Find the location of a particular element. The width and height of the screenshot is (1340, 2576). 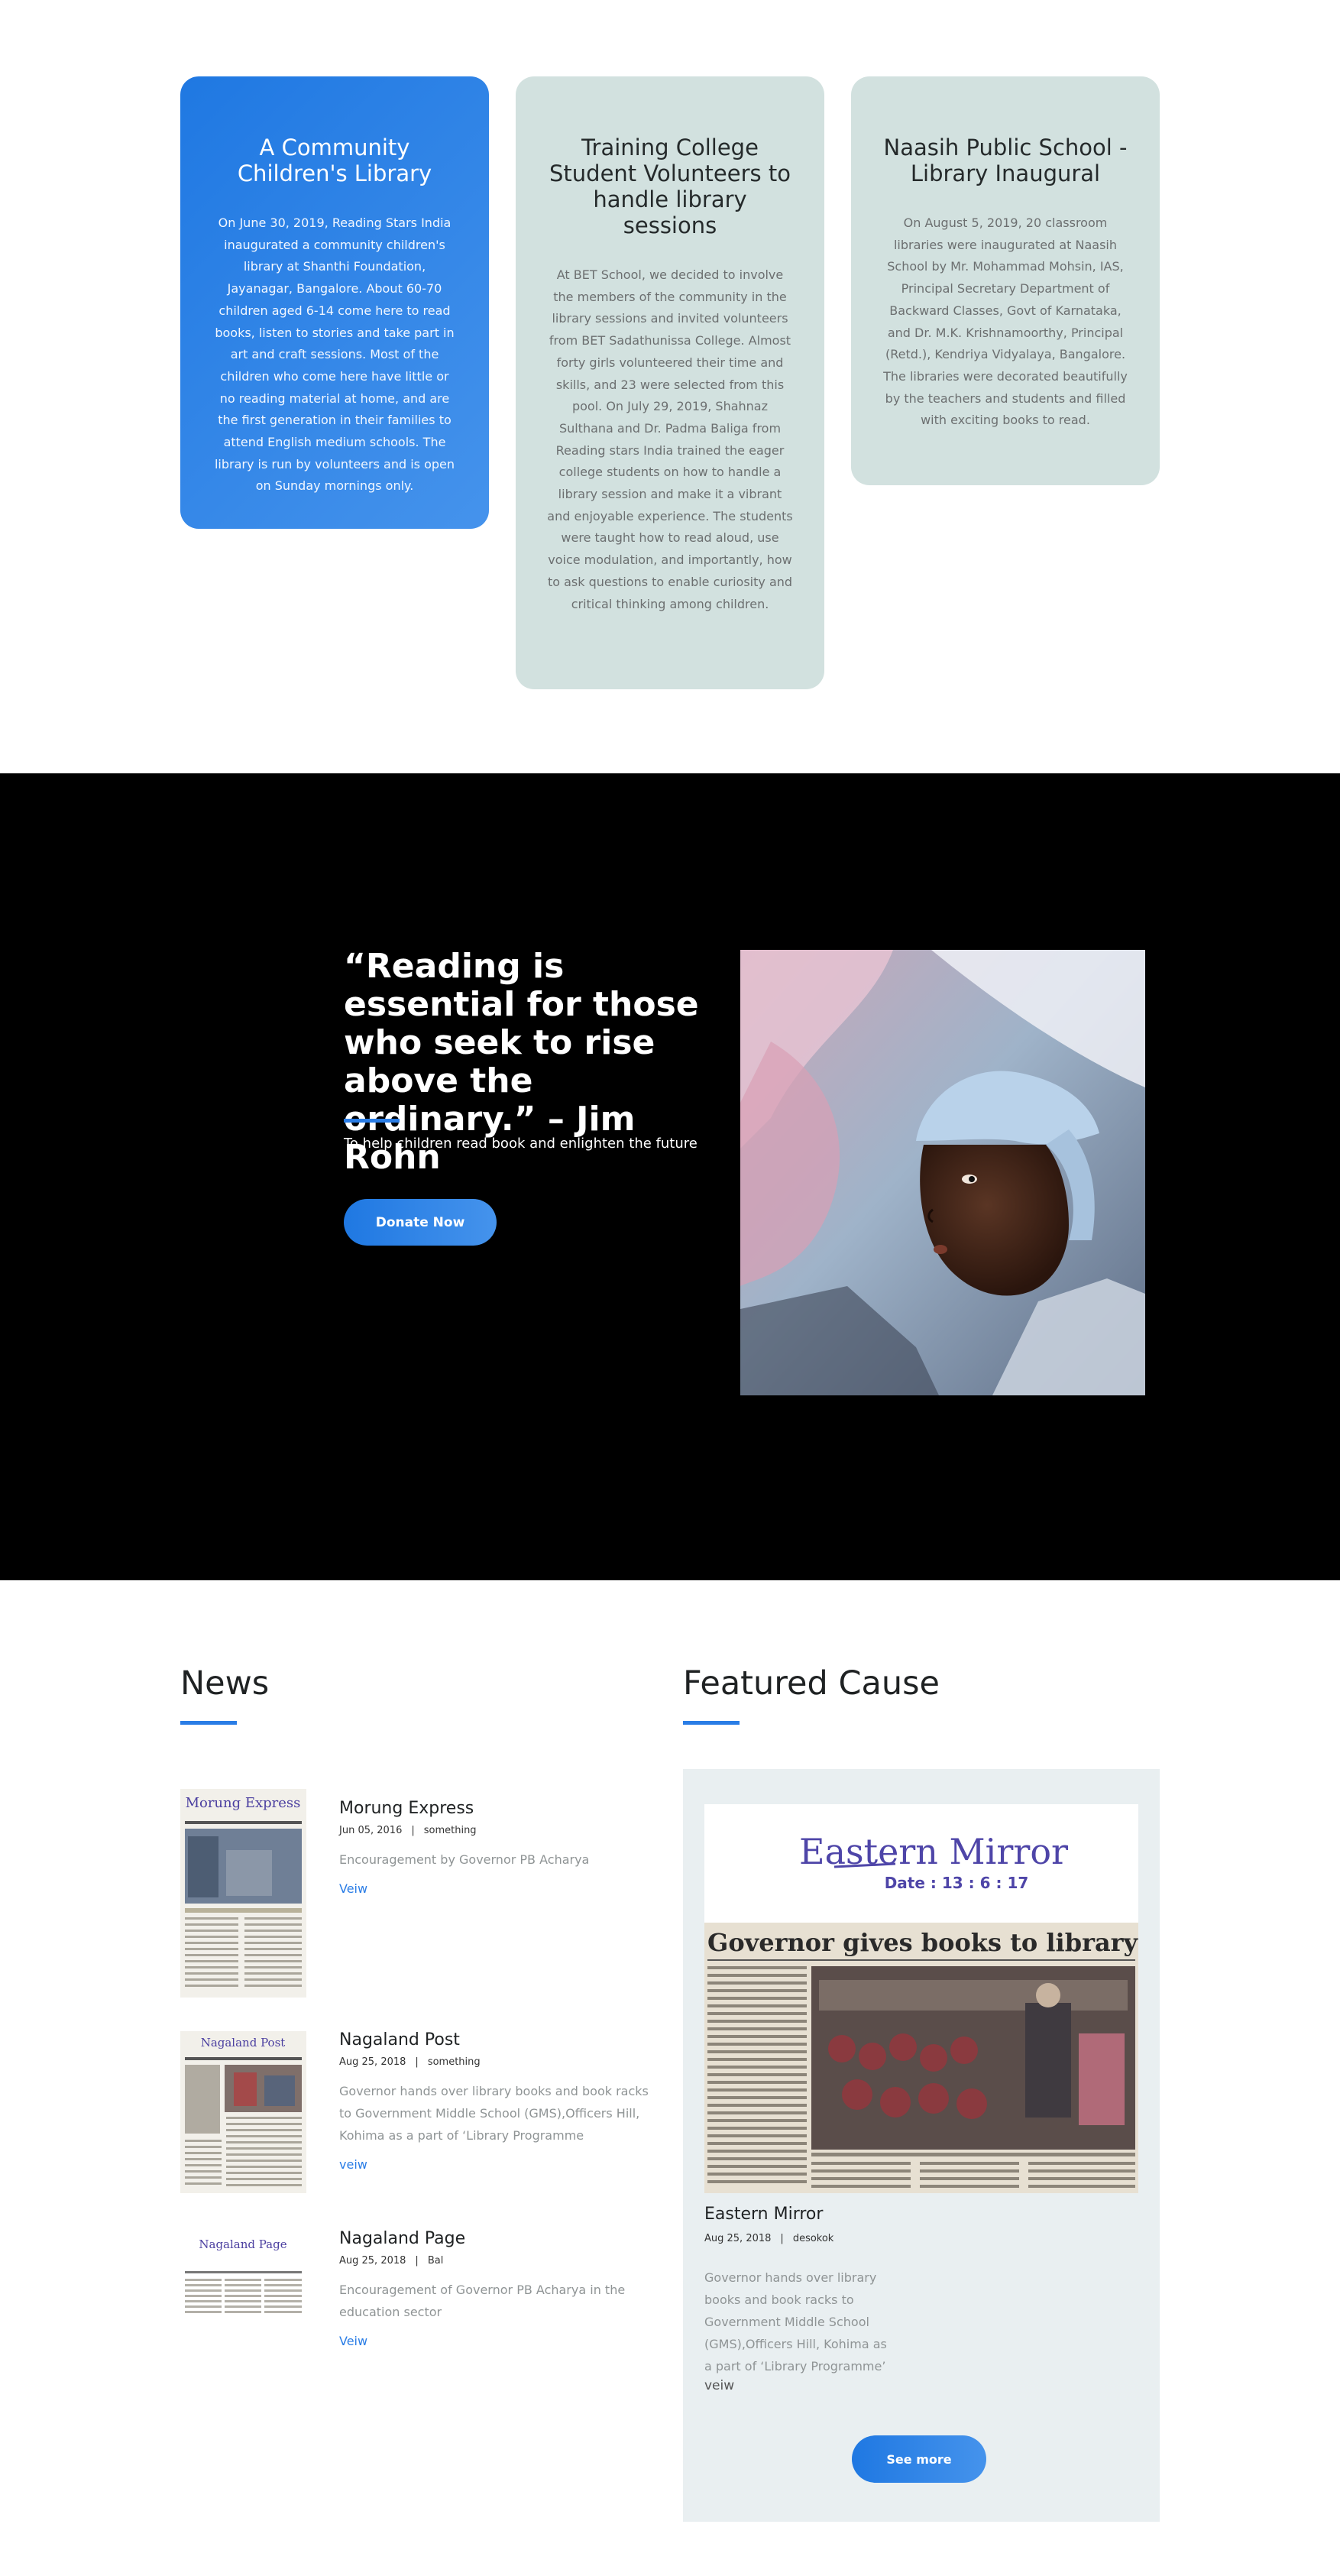

featured-heading: Featured Cause is located at coordinates (811, 1683).